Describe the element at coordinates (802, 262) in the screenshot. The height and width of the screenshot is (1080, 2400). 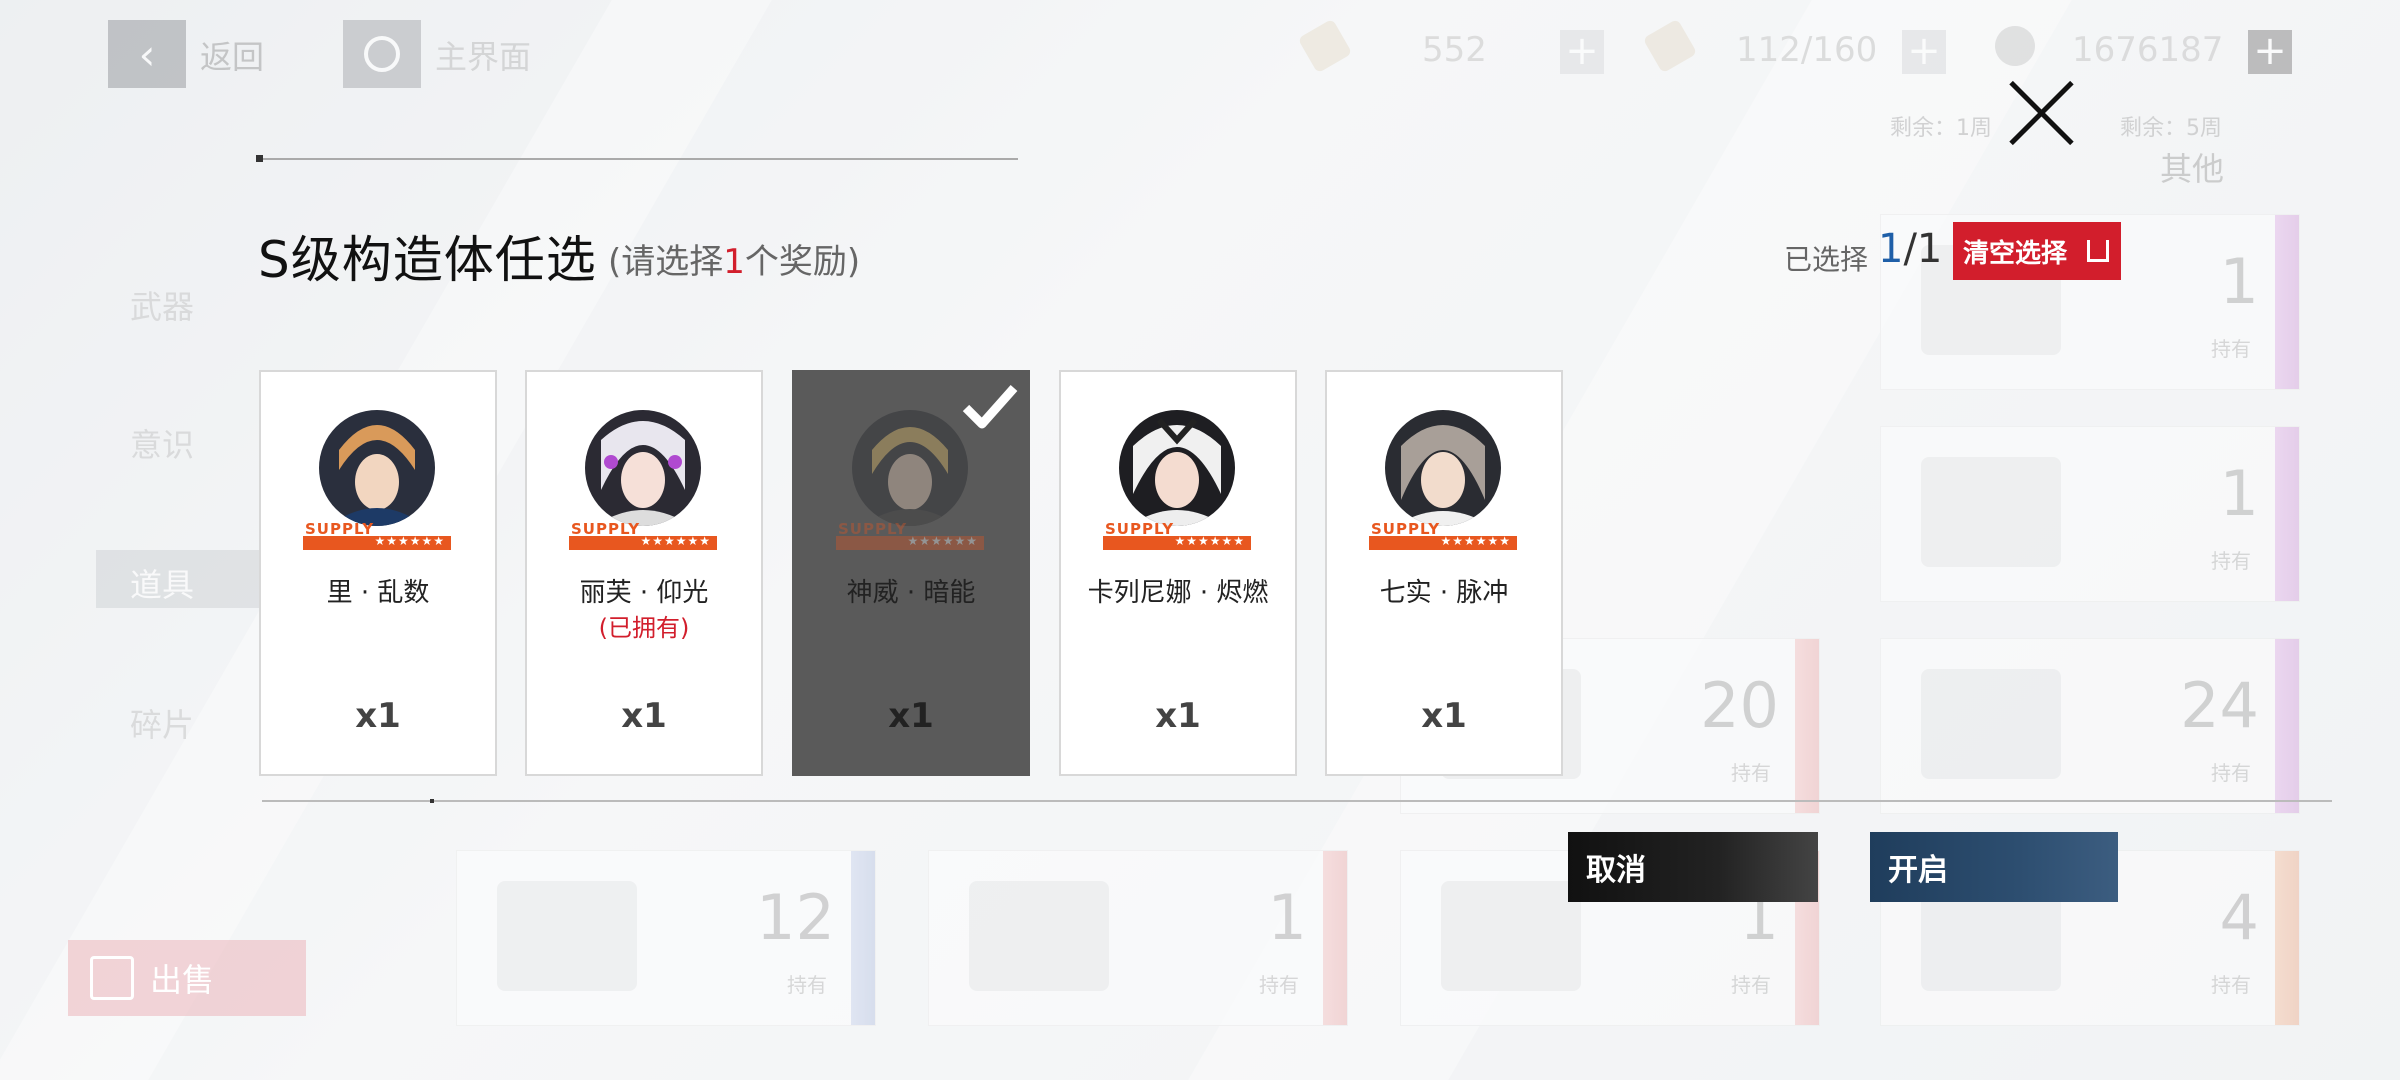
I see `subtitle-suffix: 个奖励)` at that location.